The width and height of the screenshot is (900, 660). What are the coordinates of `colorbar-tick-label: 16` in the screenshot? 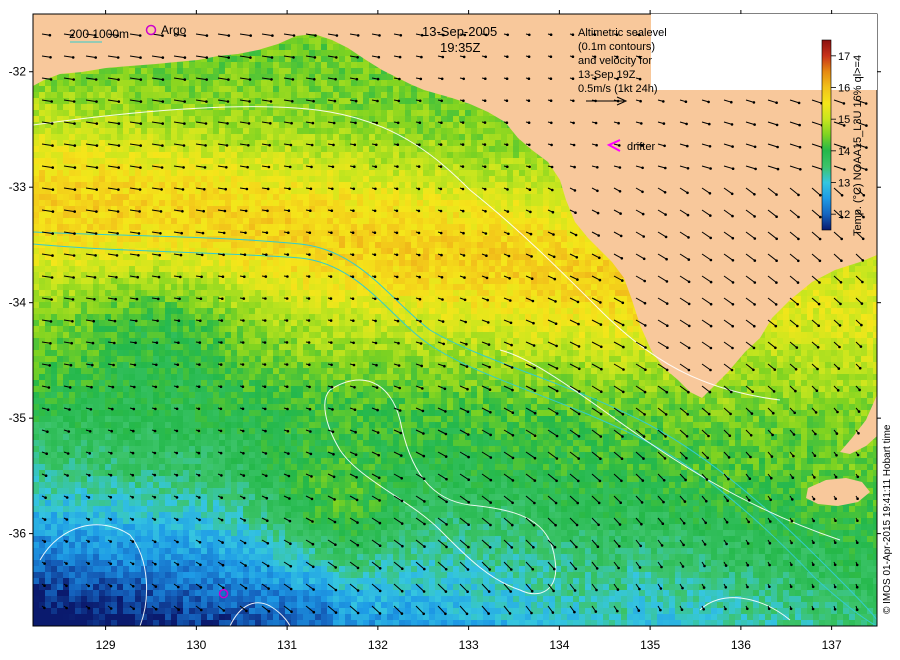 It's located at (844, 89).